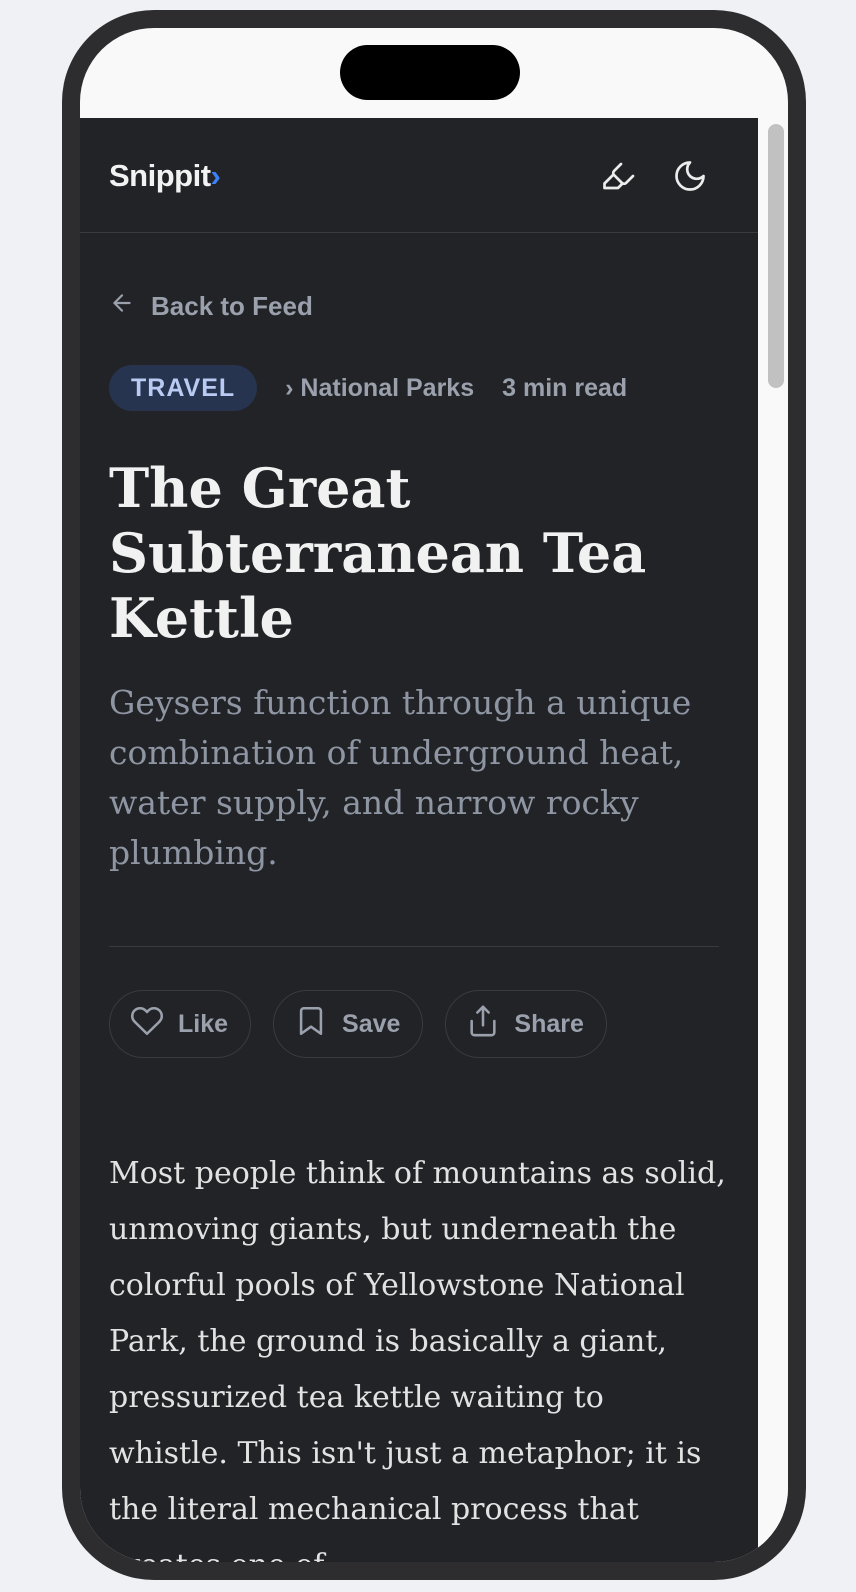 This screenshot has width=856, height=1592. Describe the element at coordinates (419, 175) in the screenshot. I see `top-bar: Snippit›` at that location.